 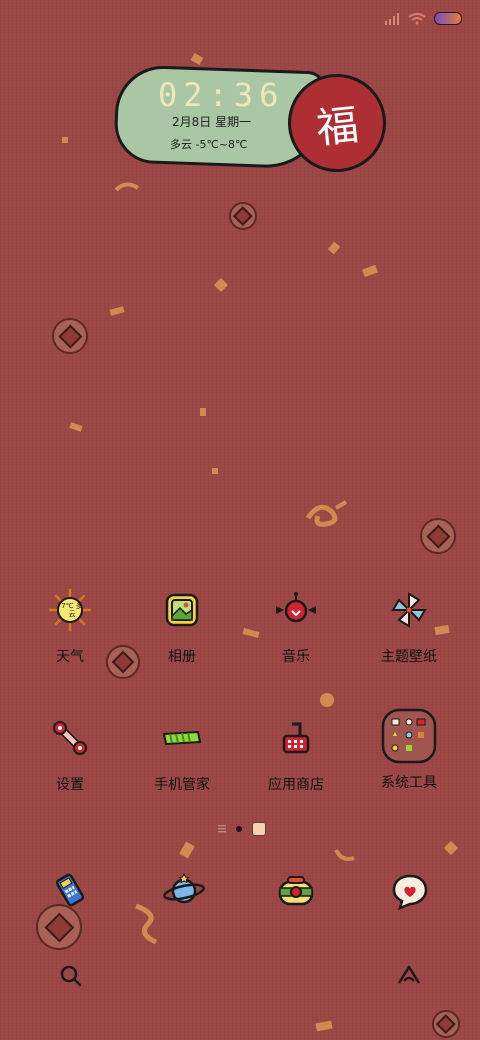 I want to click on app-label: 应用商店, so click(x=296, y=785).